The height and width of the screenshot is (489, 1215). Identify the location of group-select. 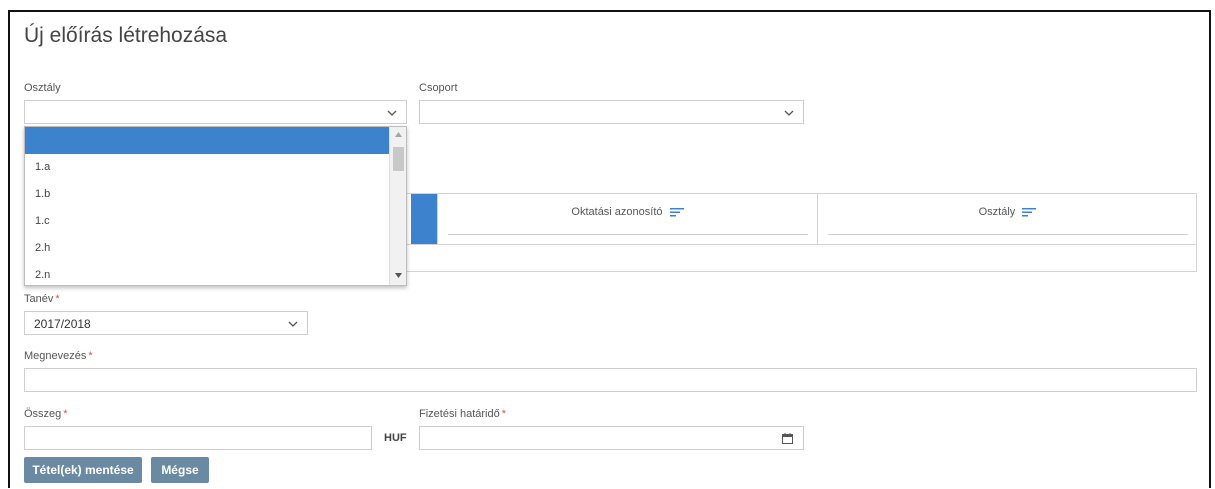
(611, 112).